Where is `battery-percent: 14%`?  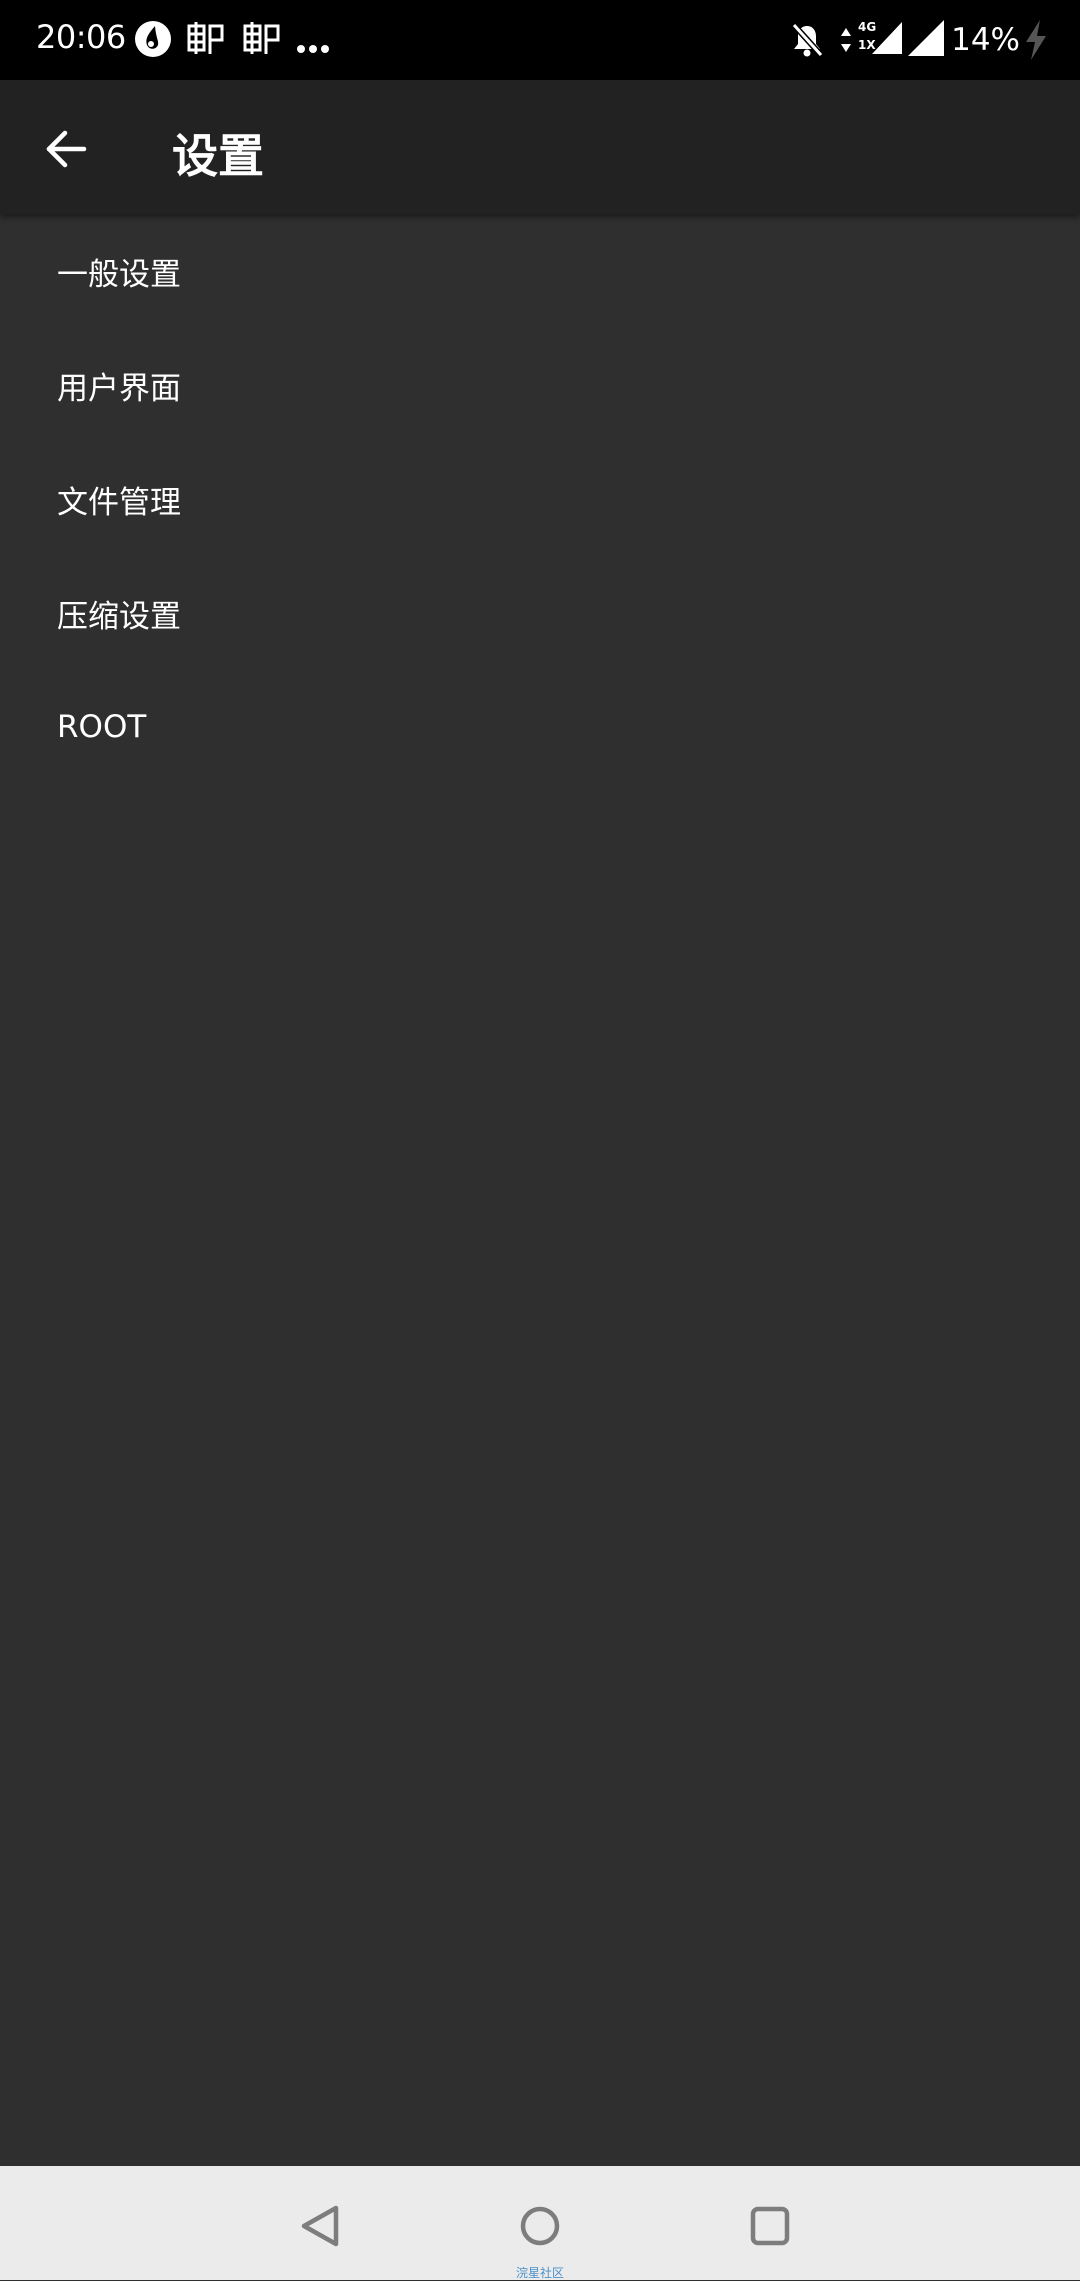 battery-percent: 14% is located at coordinates (985, 40).